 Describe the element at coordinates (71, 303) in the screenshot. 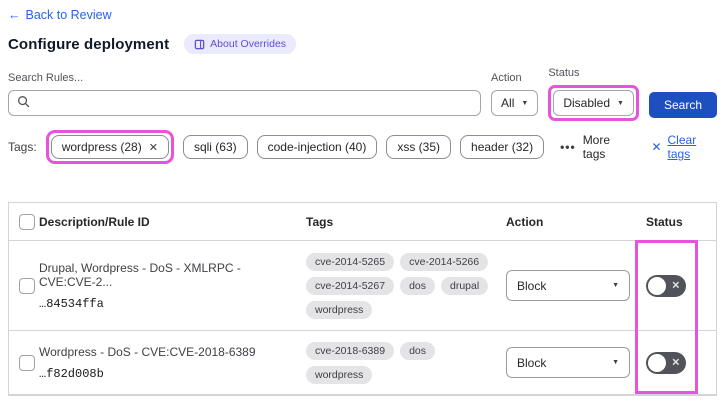

I see `rule-id: …84534ffa` at that location.